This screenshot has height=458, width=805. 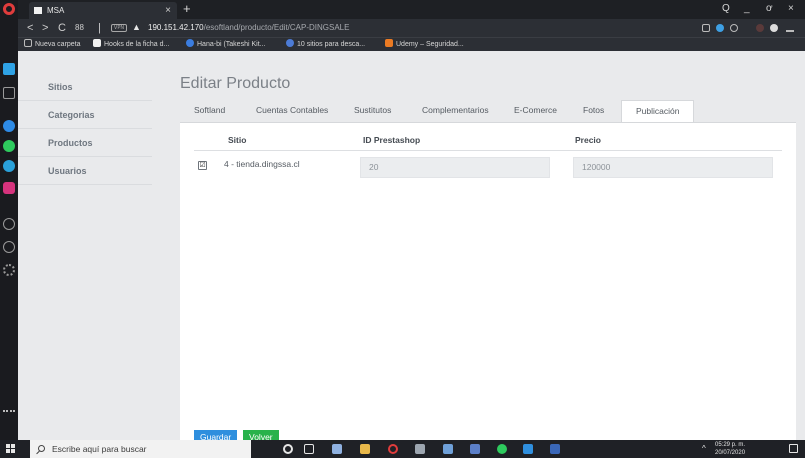 I want to click on search-icon, so click(x=41, y=448).